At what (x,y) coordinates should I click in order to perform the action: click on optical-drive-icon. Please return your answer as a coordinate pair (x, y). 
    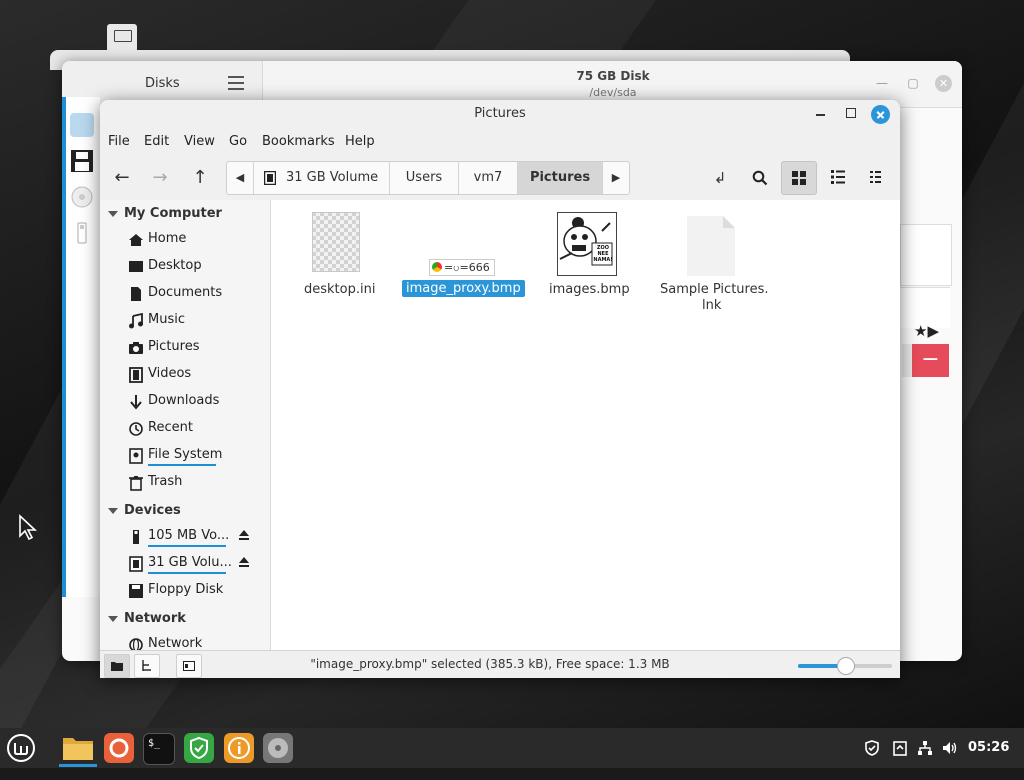
    Looking at the image, I should click on (82, 197).